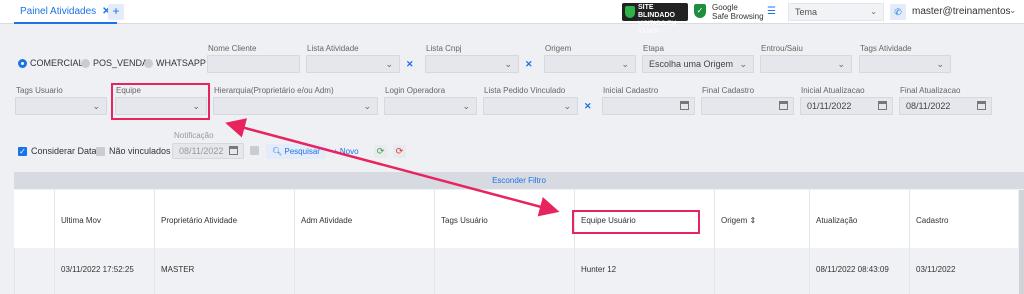 The image size is (1024, 294). I want to click on annotation-arrow, so click(392, 167).